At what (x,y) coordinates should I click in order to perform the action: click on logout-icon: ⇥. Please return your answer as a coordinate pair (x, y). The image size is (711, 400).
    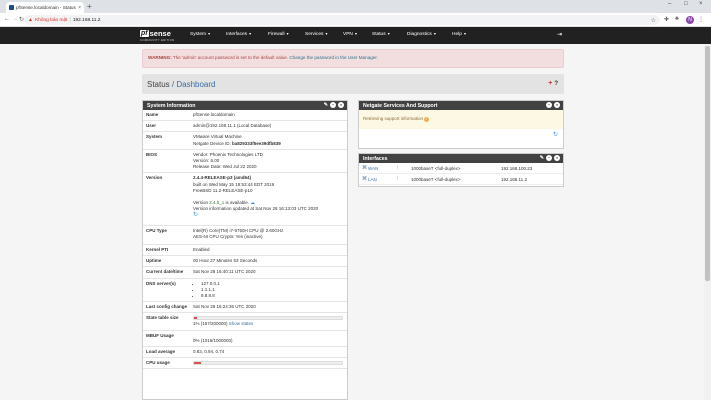
    Looking at the image, I should click on (559, 34).